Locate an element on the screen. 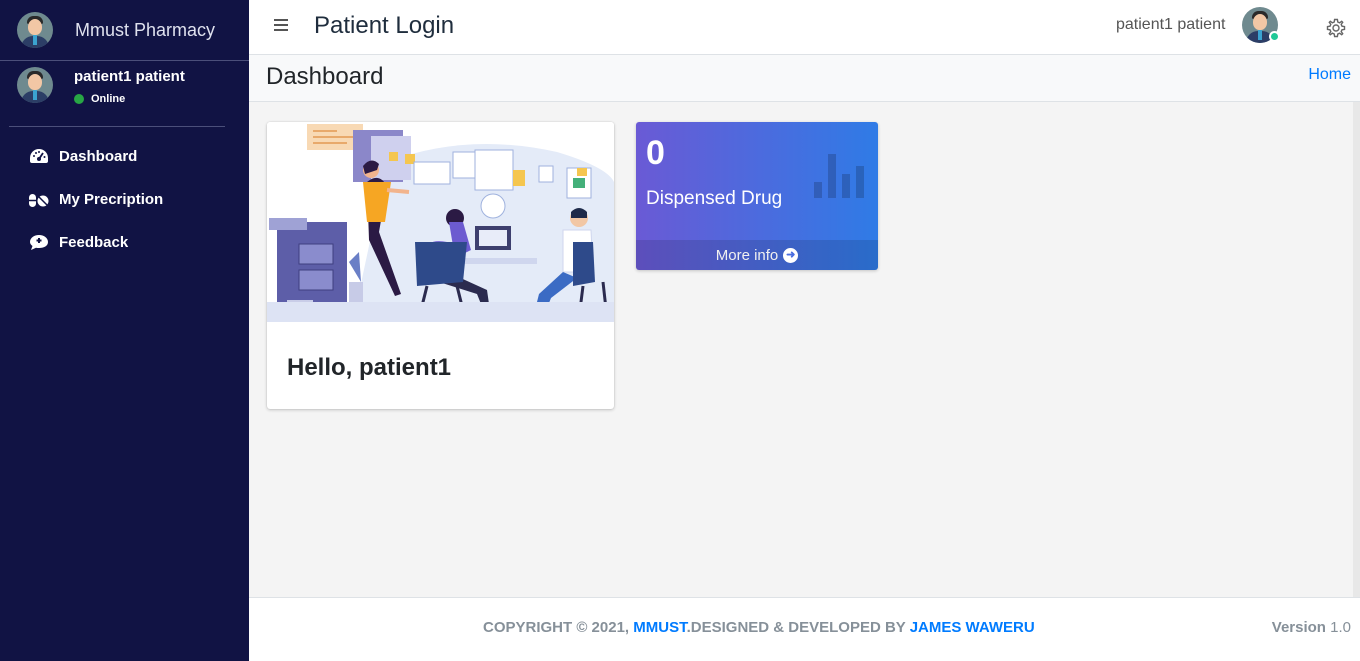 Image resolution: width=1360 pixels, height=661 pixels. top-user-name: patient1 patient is located at coordinates (1170, 25).